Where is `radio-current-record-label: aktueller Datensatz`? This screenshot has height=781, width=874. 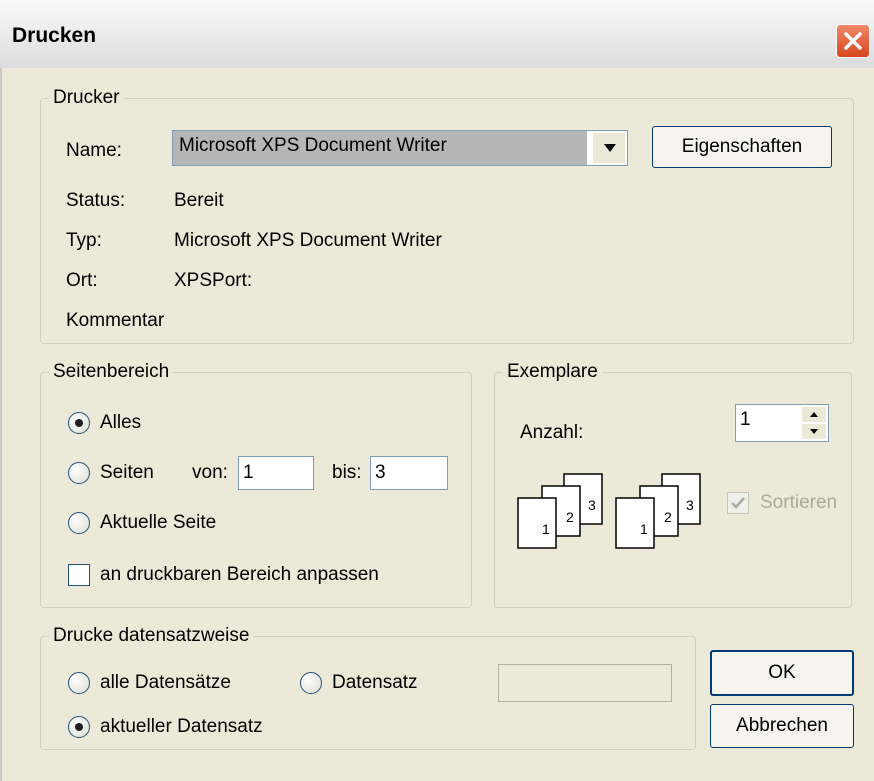 radio-current-record-label: aktueller Datensatz is located at coordinates (181, 727).